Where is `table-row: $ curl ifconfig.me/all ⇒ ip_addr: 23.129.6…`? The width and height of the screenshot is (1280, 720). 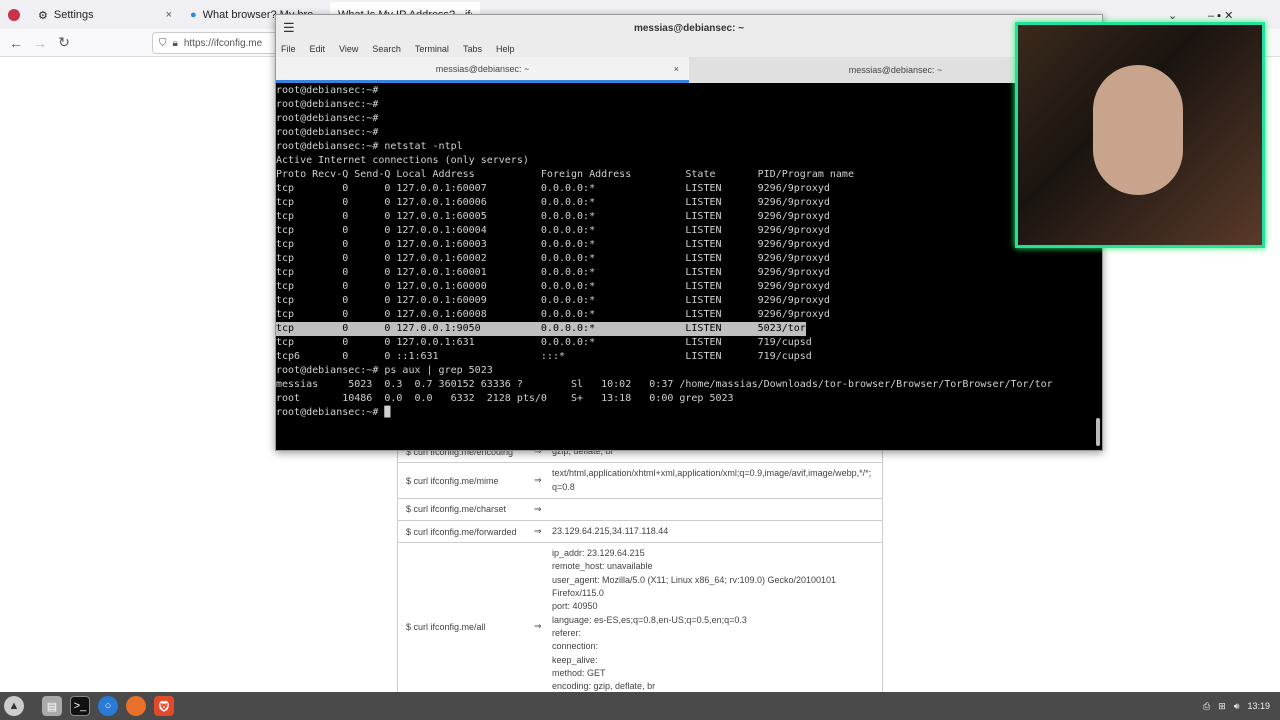 table-row: $ curl ifconfig.me/all ⇒ ip_addr: 23.129.6… is located at coordinates (640, 627).